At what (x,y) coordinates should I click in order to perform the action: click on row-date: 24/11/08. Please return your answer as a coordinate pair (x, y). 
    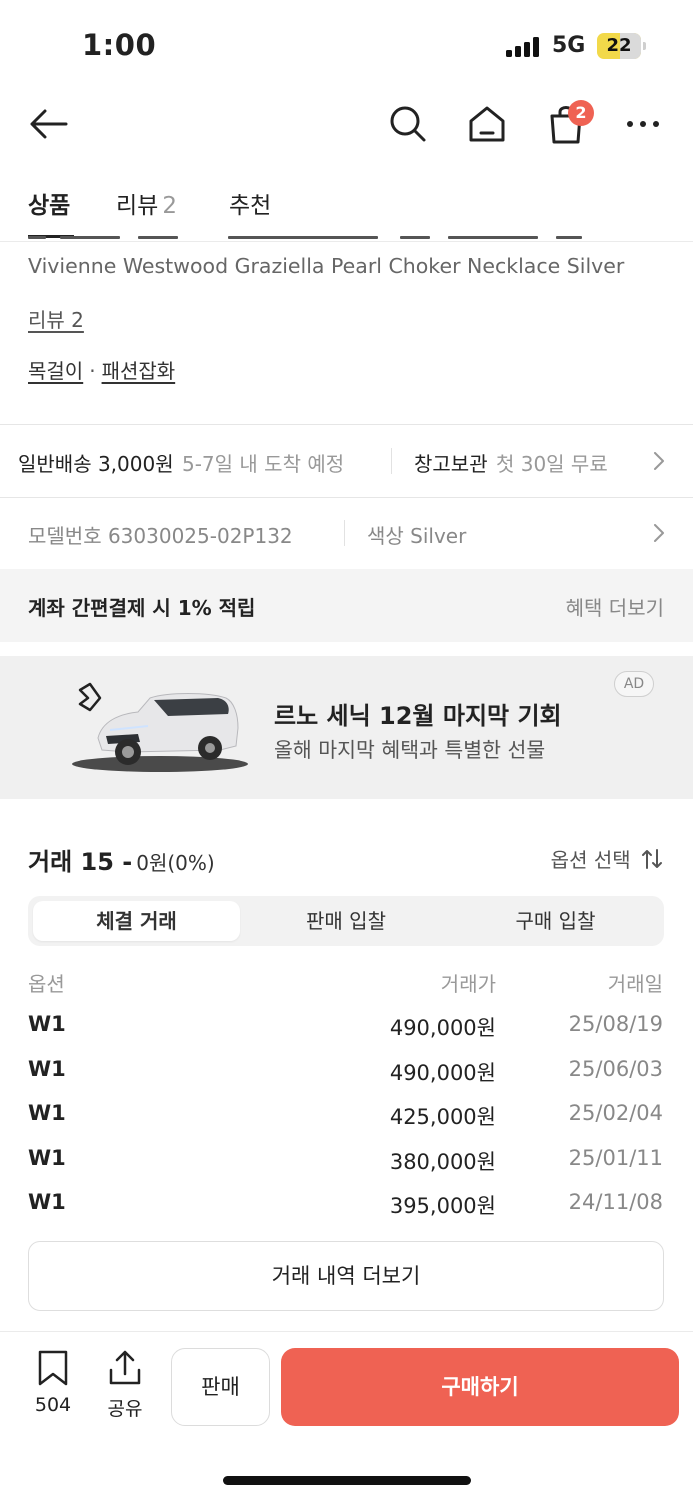
    Looking at the image, I should click on (615, 1202).